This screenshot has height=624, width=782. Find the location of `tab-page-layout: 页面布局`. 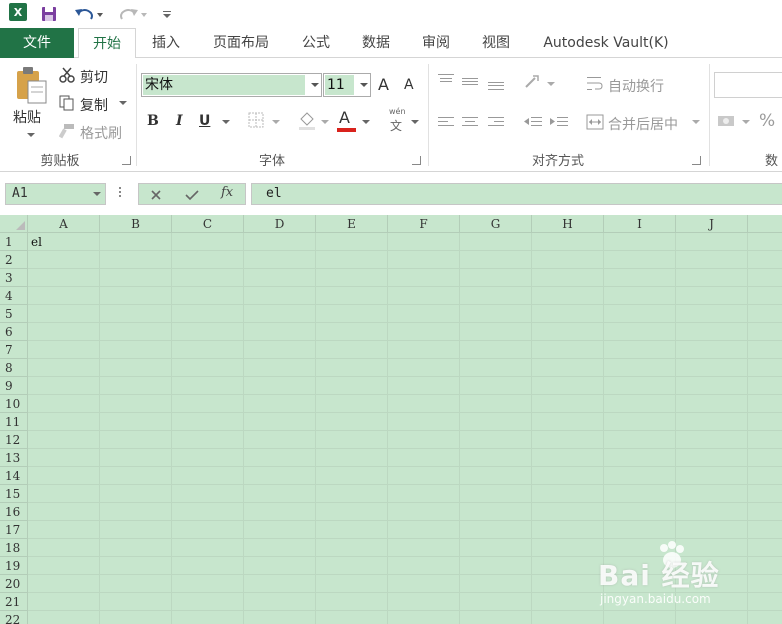

tab-page-layout: 页面布局 is located at coordinates (241, 43).